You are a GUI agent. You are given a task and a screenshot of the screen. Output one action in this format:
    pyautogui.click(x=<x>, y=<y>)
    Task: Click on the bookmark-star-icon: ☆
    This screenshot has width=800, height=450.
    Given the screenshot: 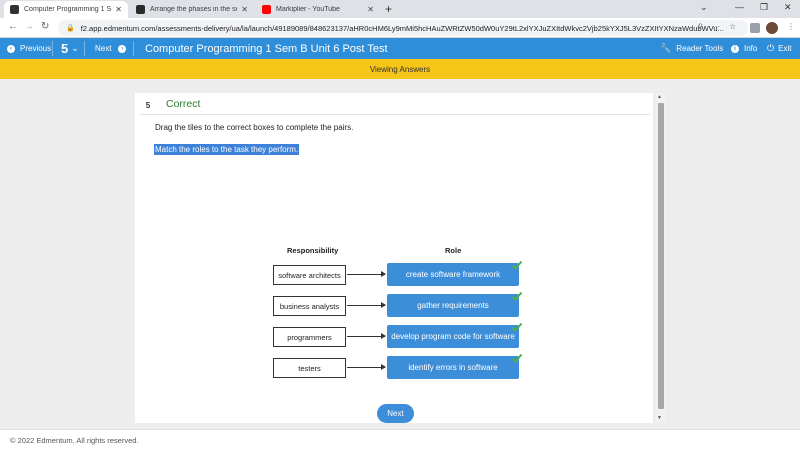 What is the action you would take?
    pyautogui.click(x=732, y=26)
    